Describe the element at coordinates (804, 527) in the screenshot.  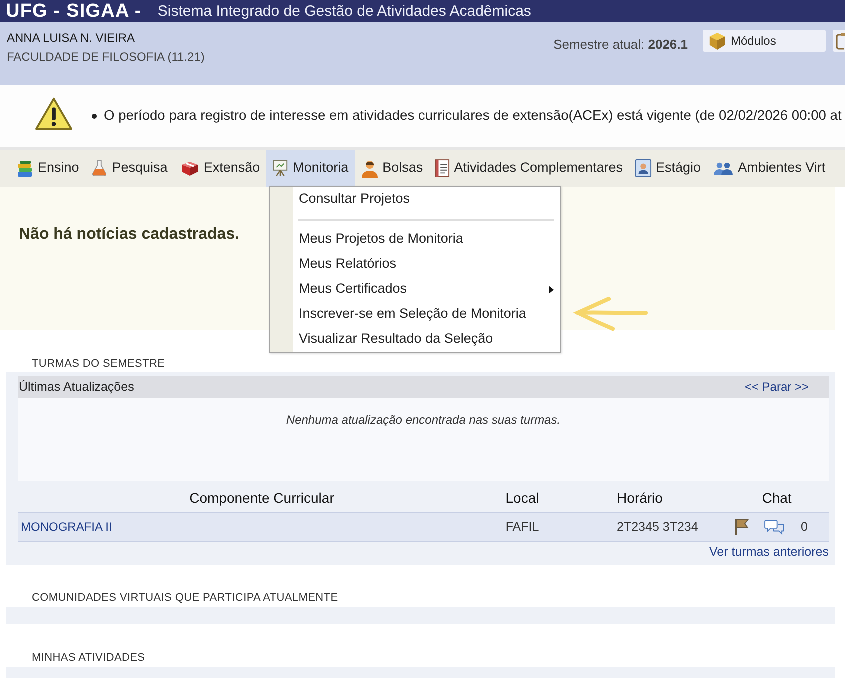
I see `chat-count: 0` at that location.